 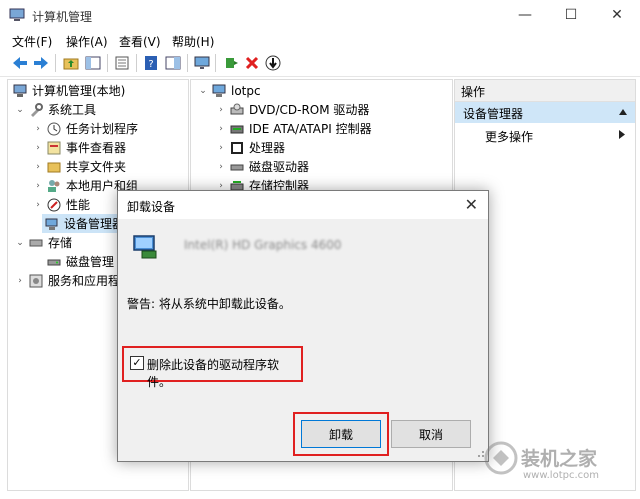 What do you see at coordinates (471, 204) in the screenshot?
I see `dialog-close-button: ✕` at bounding box center [471, 204].